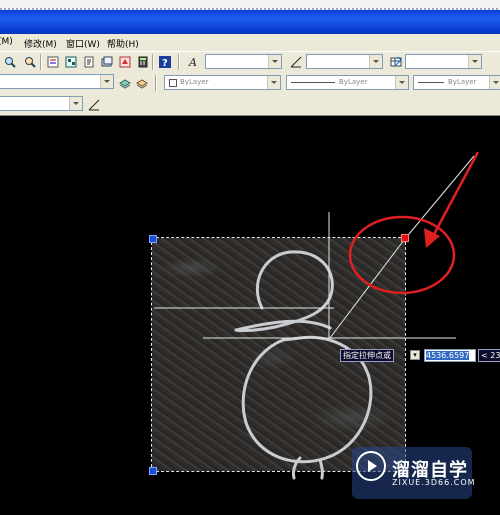  Describe the element at coordinates (415, 355) in the screenshot. I see `dynamic-input-options-icon: ▾` at that location.